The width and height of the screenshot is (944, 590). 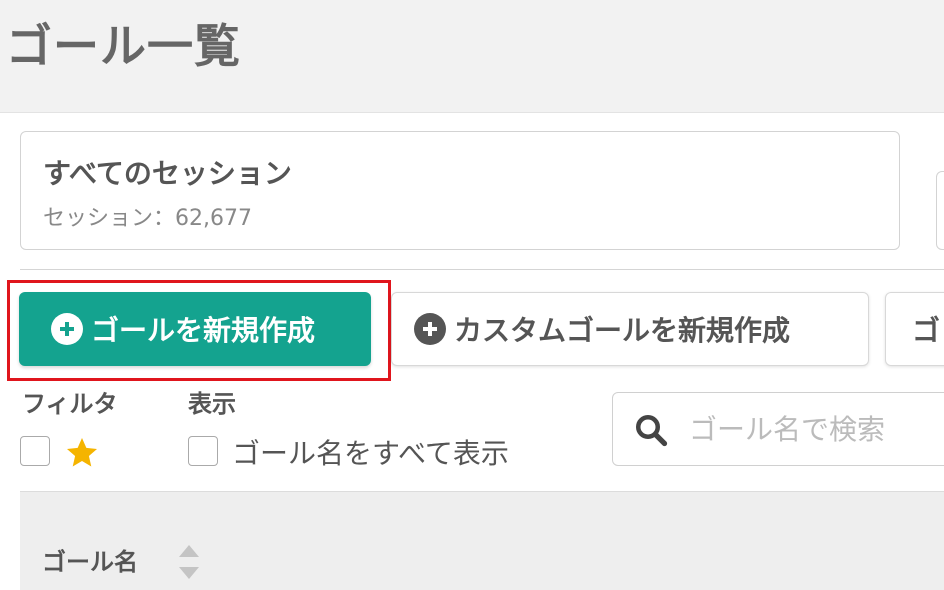 What do you see at coordinates (70, 404) in the screenshot?
I see `filter-label: フィルタ` at bounding box center [70, 404].